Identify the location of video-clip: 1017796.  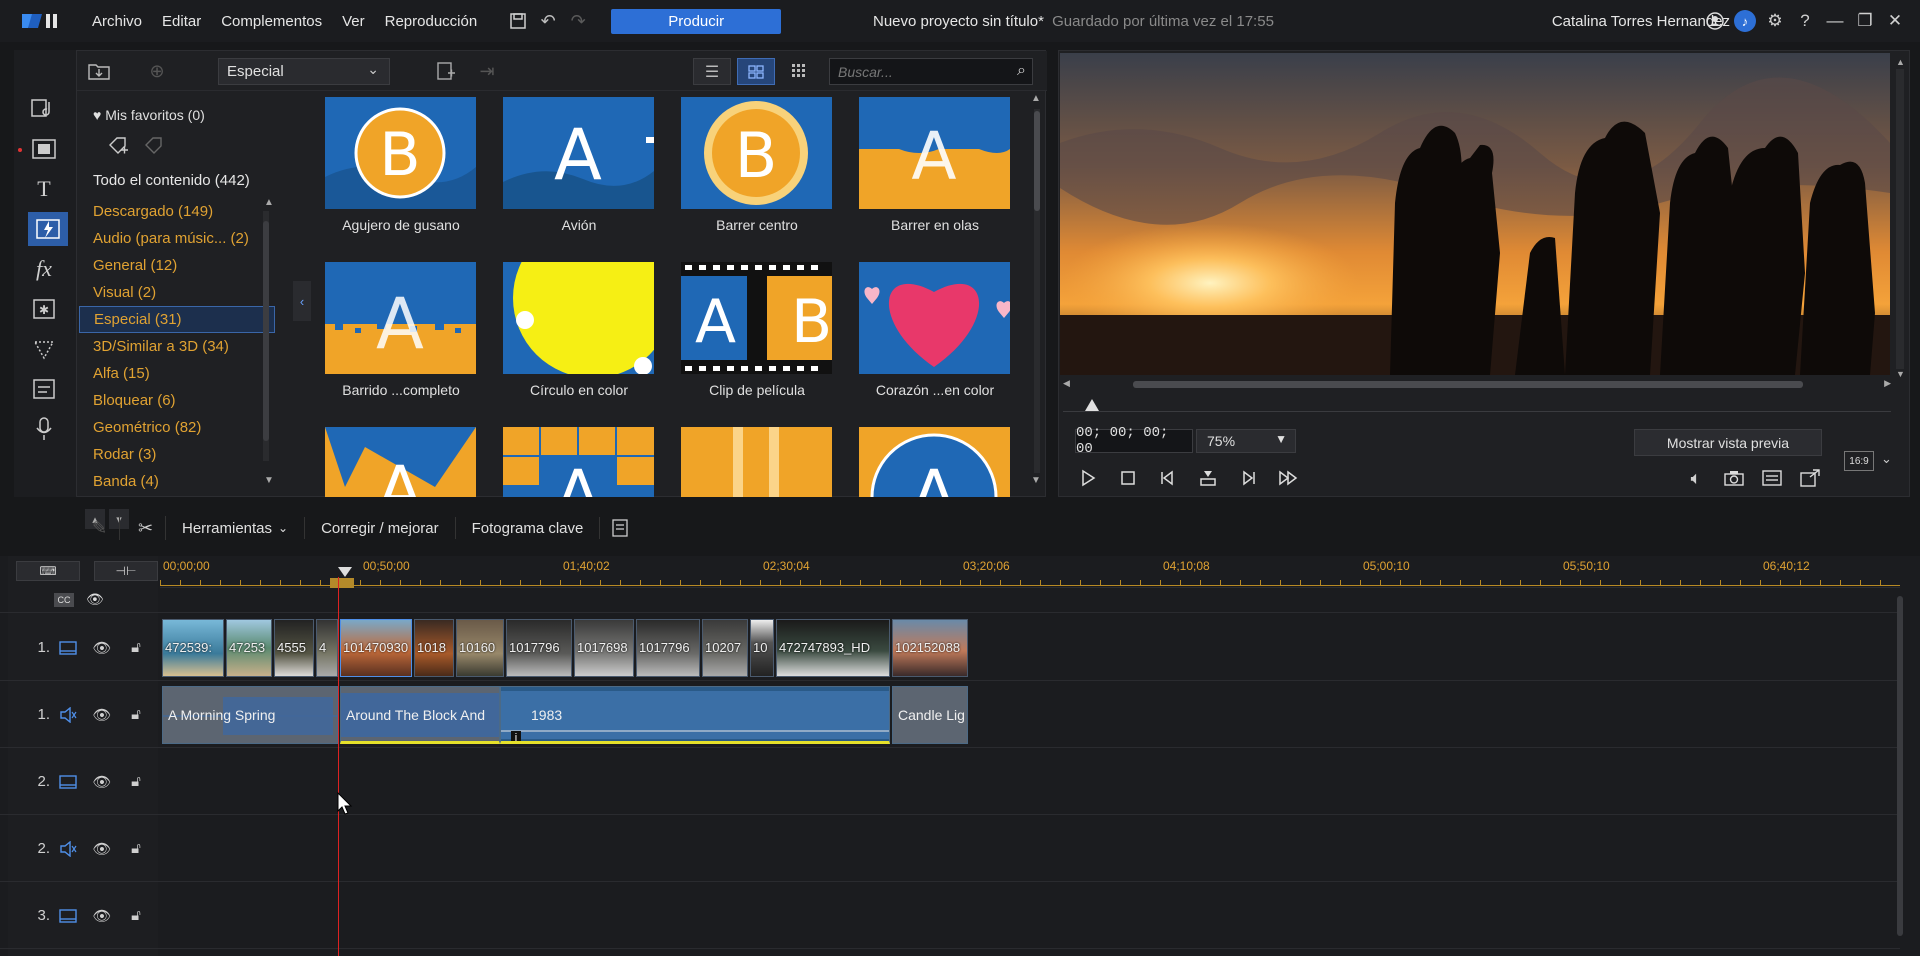
(668, 648).